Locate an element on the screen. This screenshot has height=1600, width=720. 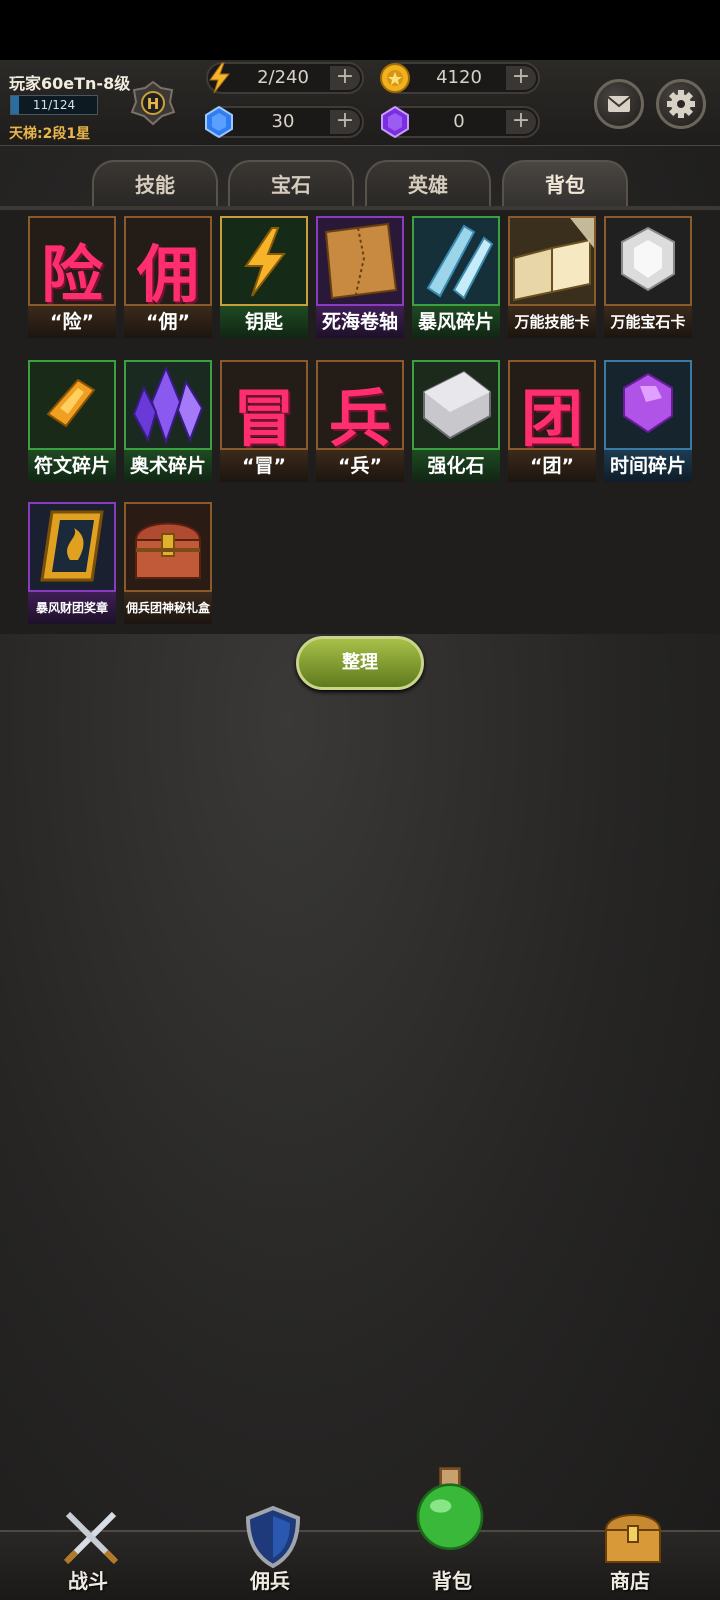
diamond-icon is located at coordinates (648, 261).